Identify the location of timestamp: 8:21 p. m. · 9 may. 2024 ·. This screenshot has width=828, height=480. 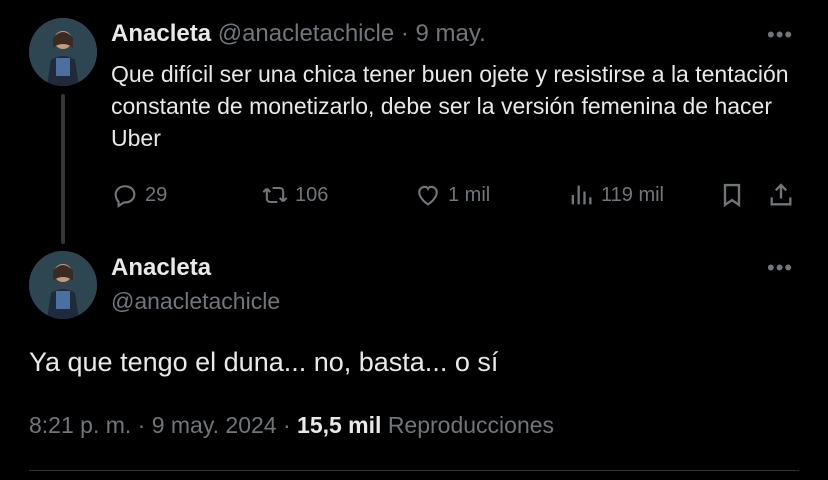
(160, 425).